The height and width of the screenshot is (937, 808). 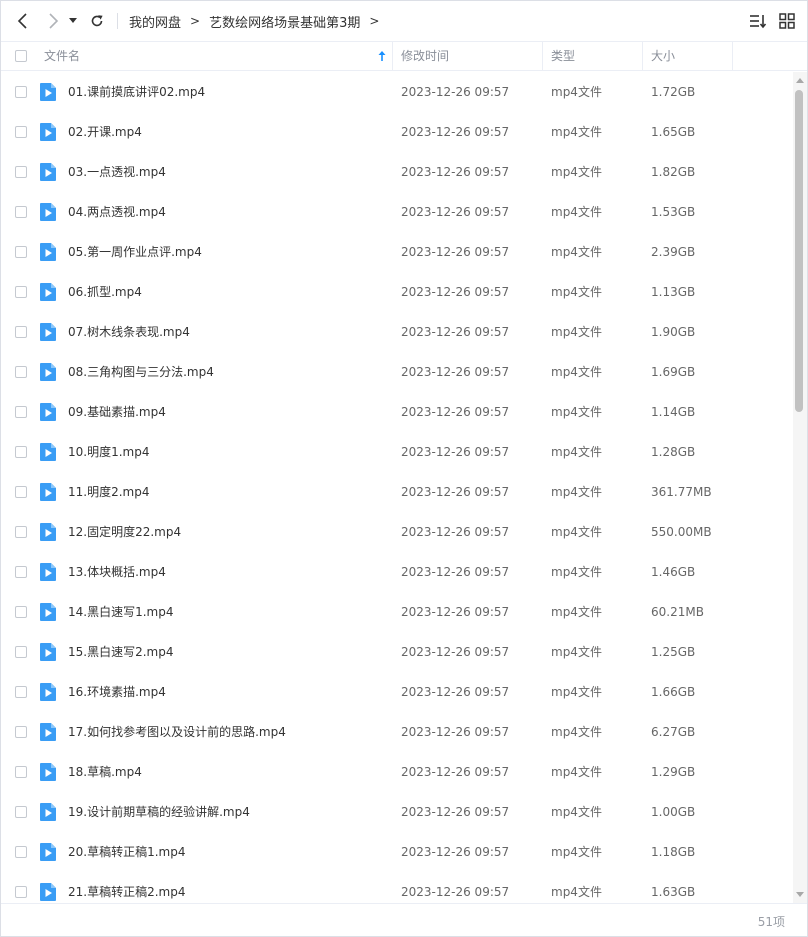 What do you see at coordinates (732, 56) in the screenshot?
I see `column-divider` at bounding box center [732, 56].